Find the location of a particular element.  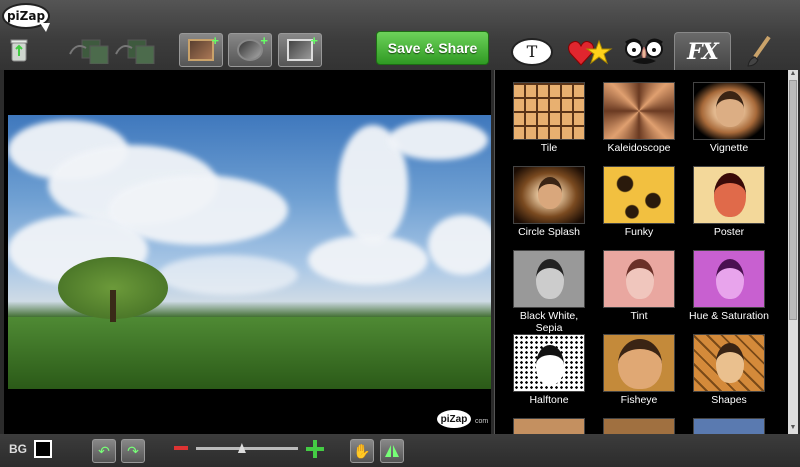

pizap-watermark: piZap com is located at coordinates (464, 421).